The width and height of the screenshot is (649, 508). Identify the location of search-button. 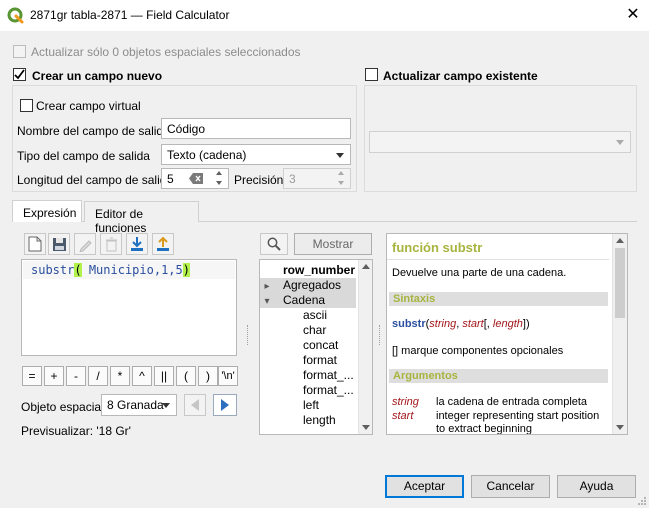
(274, 244).